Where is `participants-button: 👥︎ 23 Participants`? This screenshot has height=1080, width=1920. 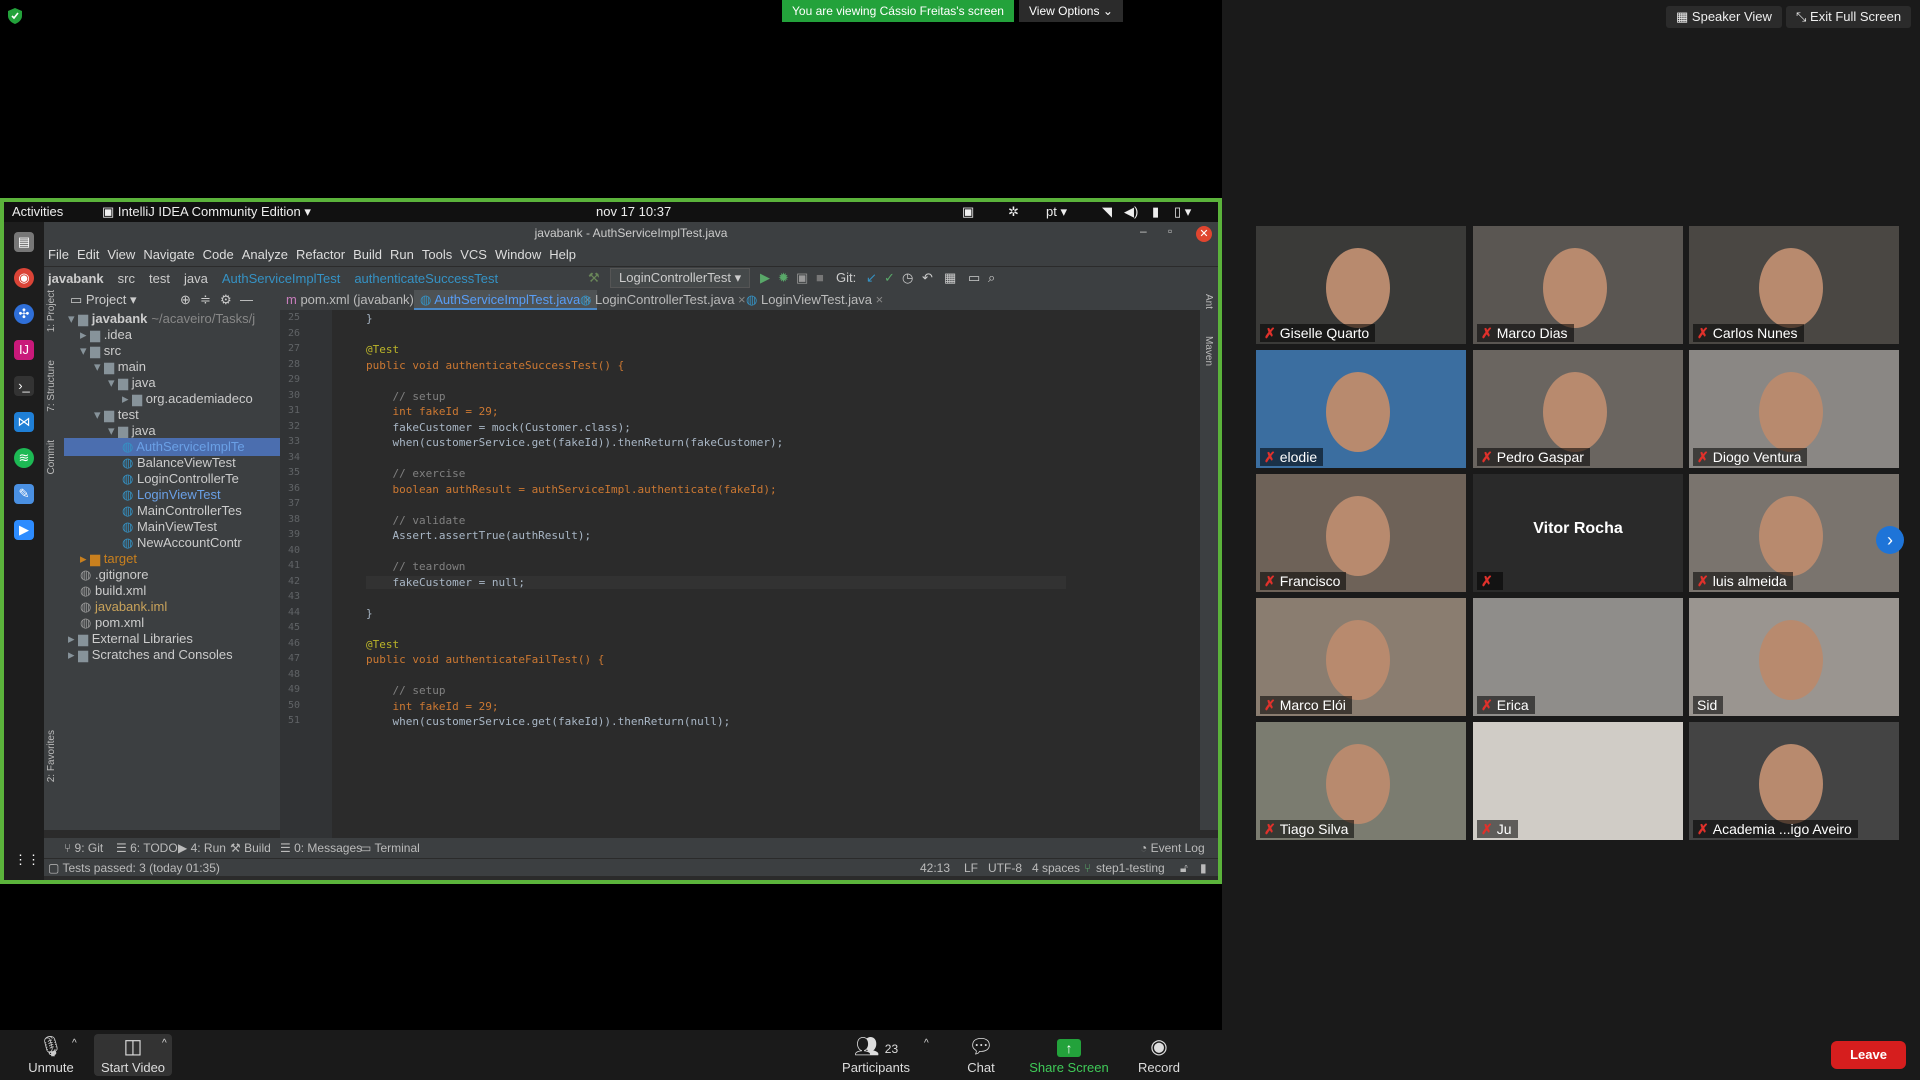
participants-button: 👥︎ 23 Participants is located at coordinates (876, 1054).